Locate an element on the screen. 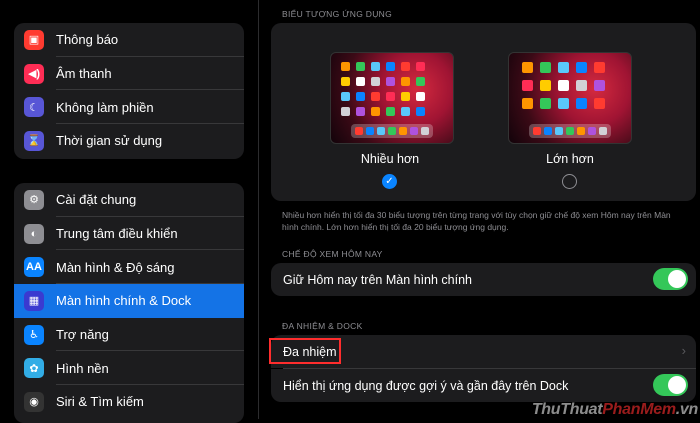 This screenshot has height=423, width=700. accessibility-icon: ♿ is located at coordinates (34, 334).